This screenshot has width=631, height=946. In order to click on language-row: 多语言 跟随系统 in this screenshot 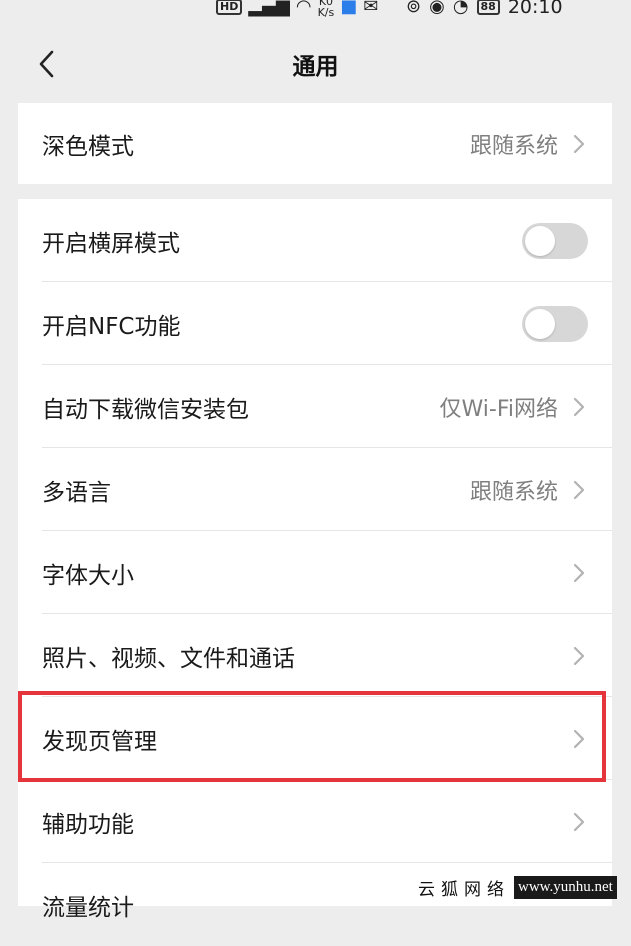, I will do `click(315, 489)`.